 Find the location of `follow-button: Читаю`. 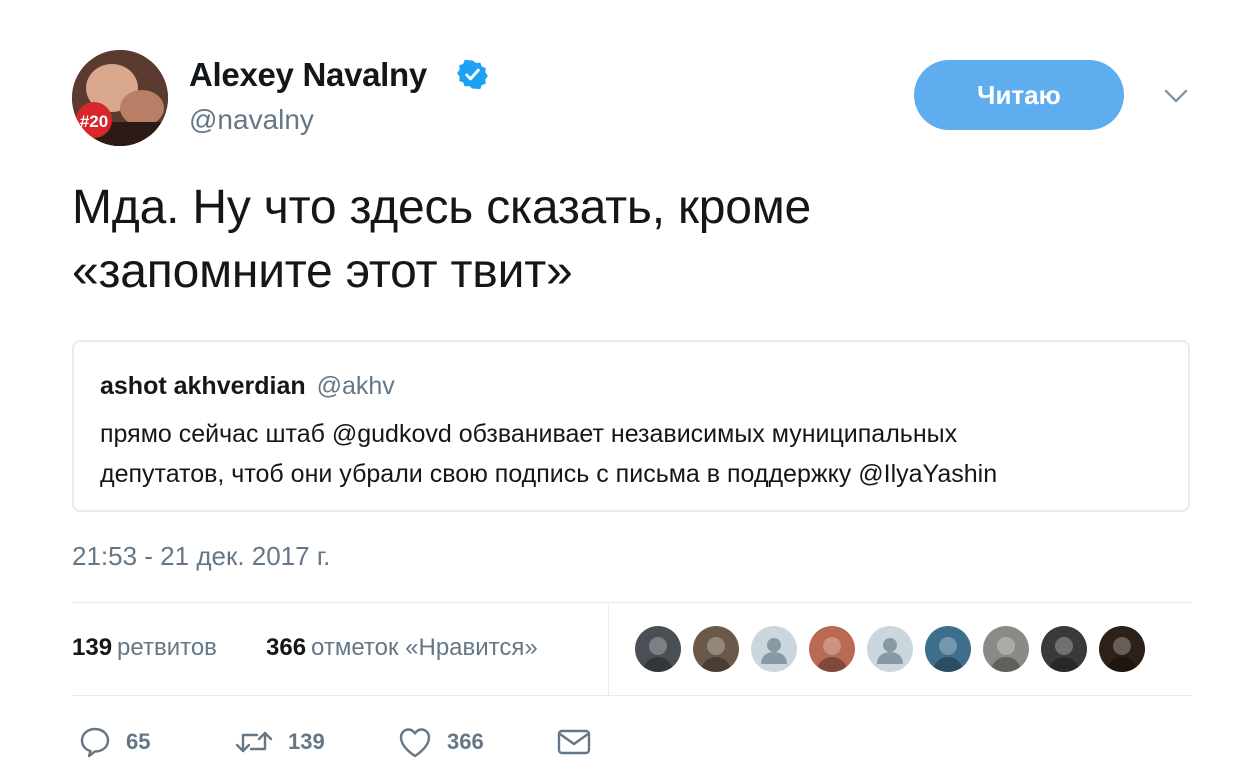

follow-button: Читаю is located at coordinates (1019, 95).